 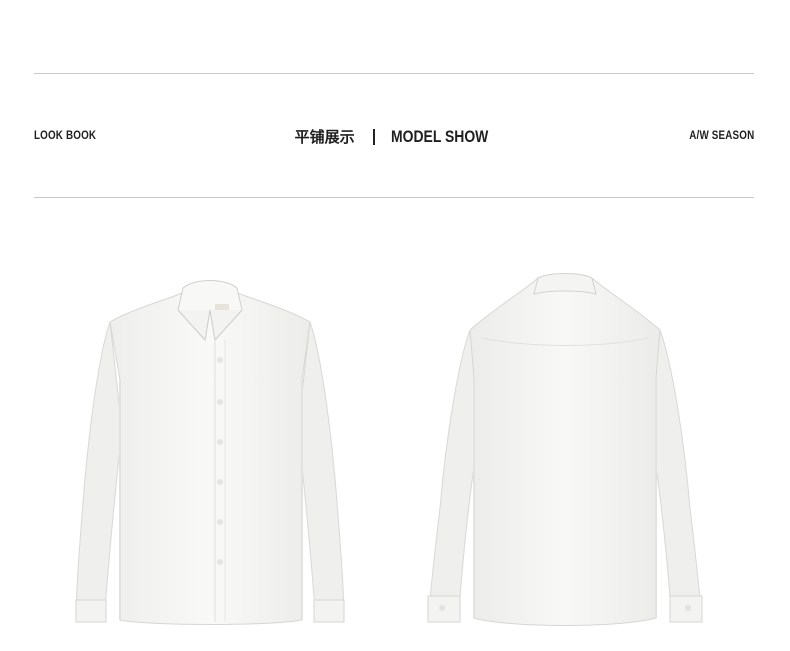 What do you see at coordinates (394, 197) in the screenshot?
I see `bottom-divider` at bounding box center [394, 197].